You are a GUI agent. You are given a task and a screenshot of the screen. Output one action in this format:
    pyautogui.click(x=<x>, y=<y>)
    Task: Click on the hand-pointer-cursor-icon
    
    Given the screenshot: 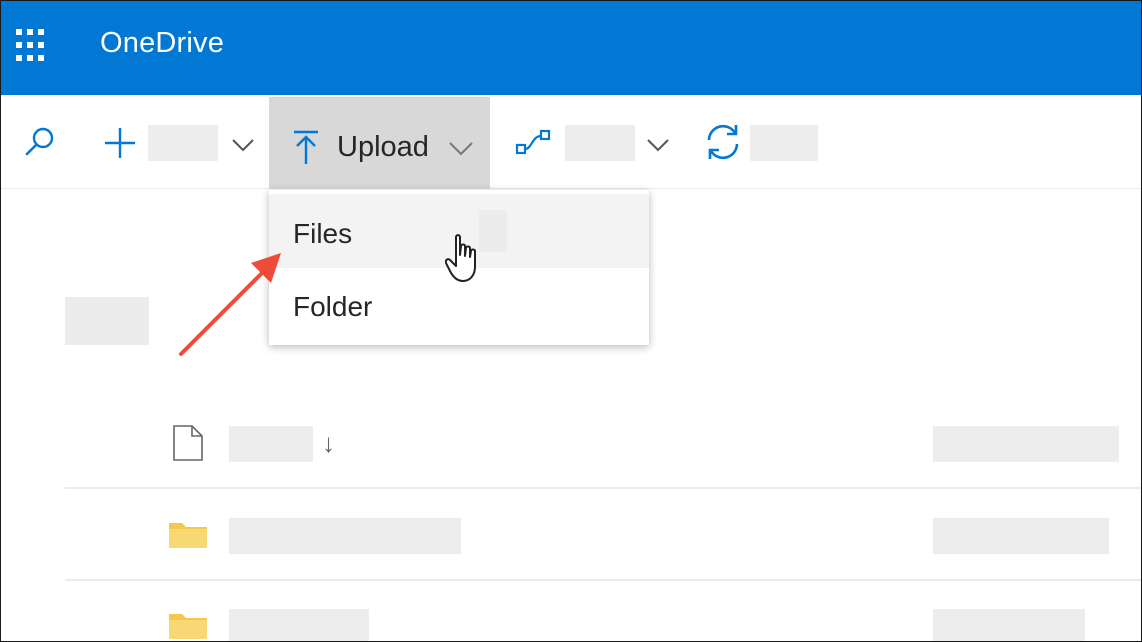 What is the action you would take?
    pyautogui.click(x=460, y=258)
    